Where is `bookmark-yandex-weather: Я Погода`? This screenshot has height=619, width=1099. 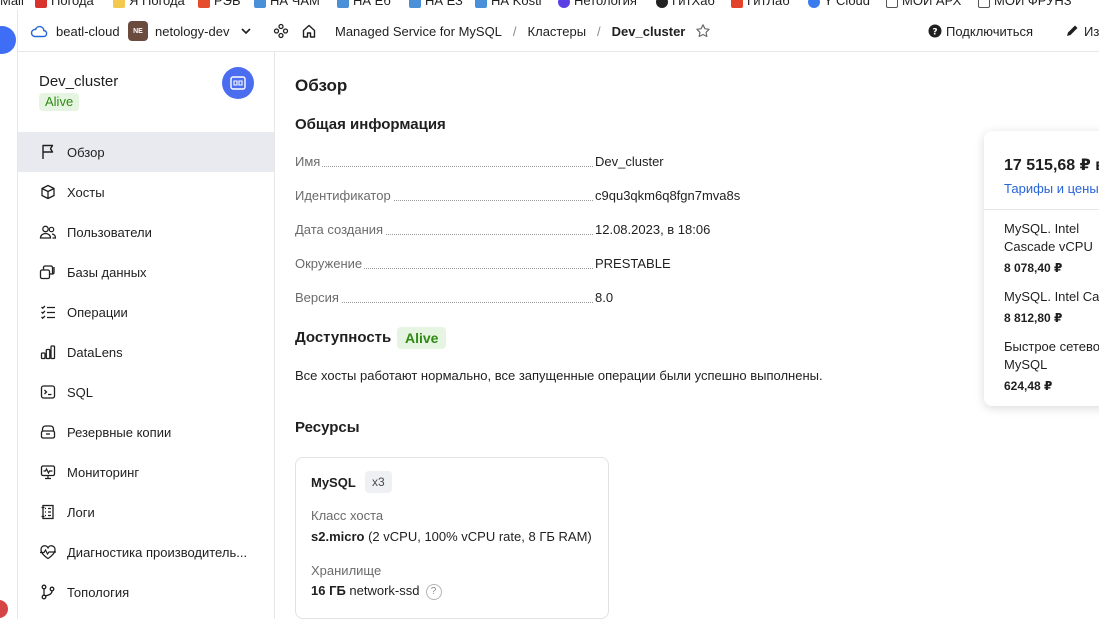 bookmark-yandex-weather: Я Погода is located at coordinates (149, 4).